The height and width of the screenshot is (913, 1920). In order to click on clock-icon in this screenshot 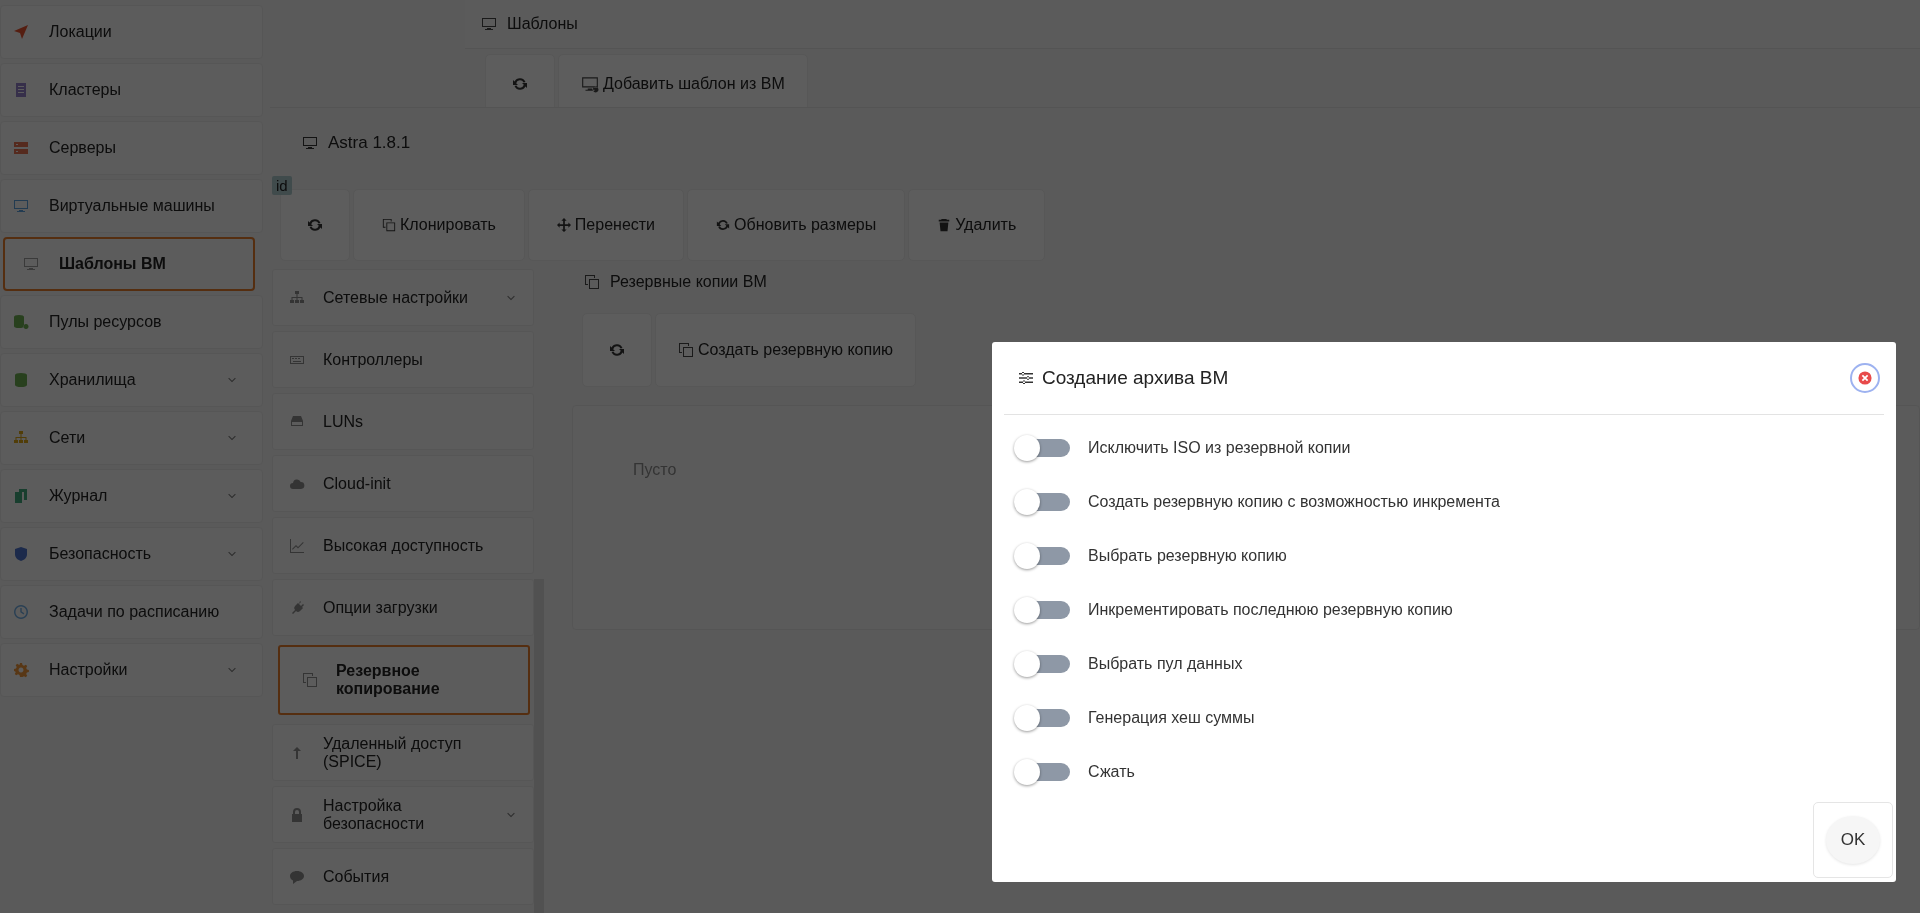, I will do `click(21, 612)`.